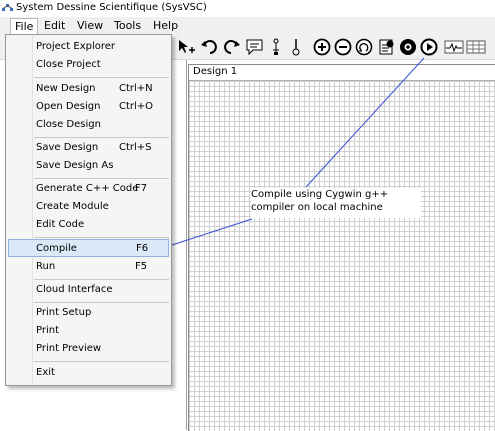 Image resolution: width=495 pixels, height=431 pixels. Describe the element at coordinates (247, 26) in the screenshot. I see `menu-bar: File Edit View Tools Help` at that location.